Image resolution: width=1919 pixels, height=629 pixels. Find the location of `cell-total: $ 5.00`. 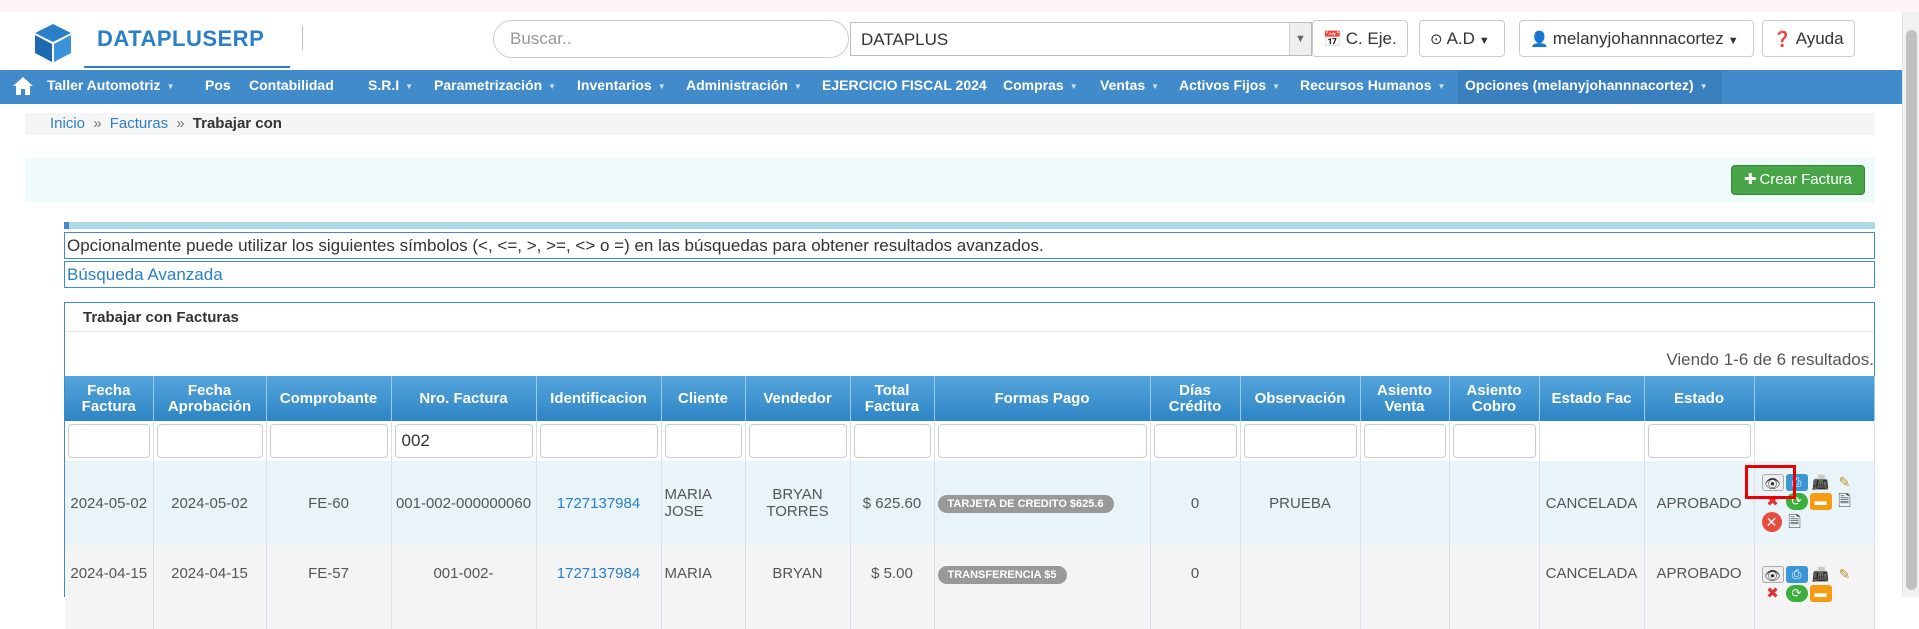

cell-total: $ 5.00 is located at coordinates (892, 587).